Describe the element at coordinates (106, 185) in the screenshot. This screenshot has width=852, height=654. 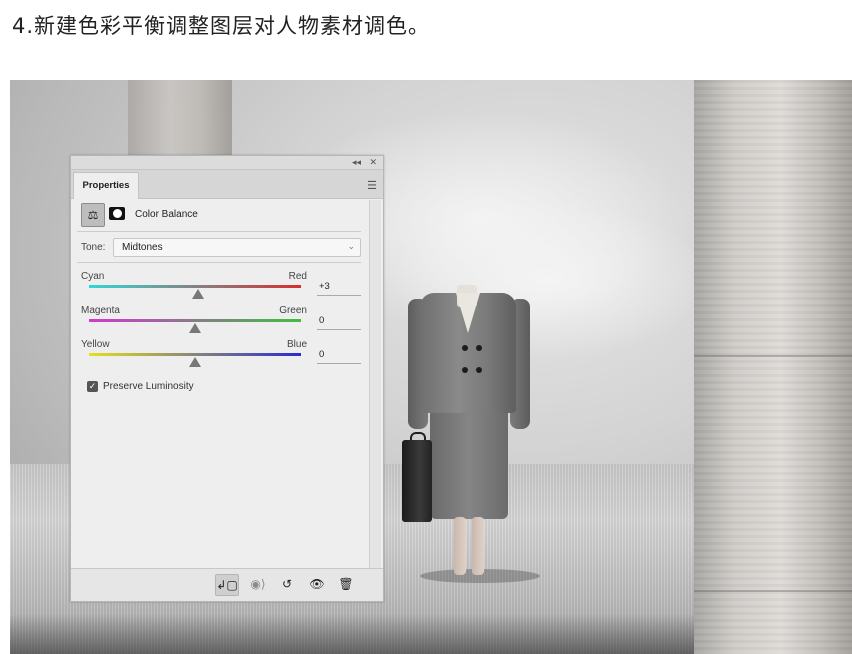
I see `tab-properties: Properties` at that location.